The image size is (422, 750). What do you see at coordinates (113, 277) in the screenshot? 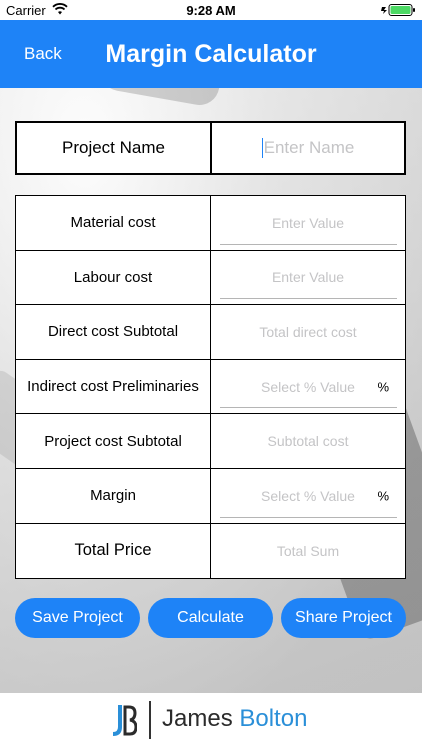
I see `labour-cost-label: Labour cost` at bounding box center [113, 277].